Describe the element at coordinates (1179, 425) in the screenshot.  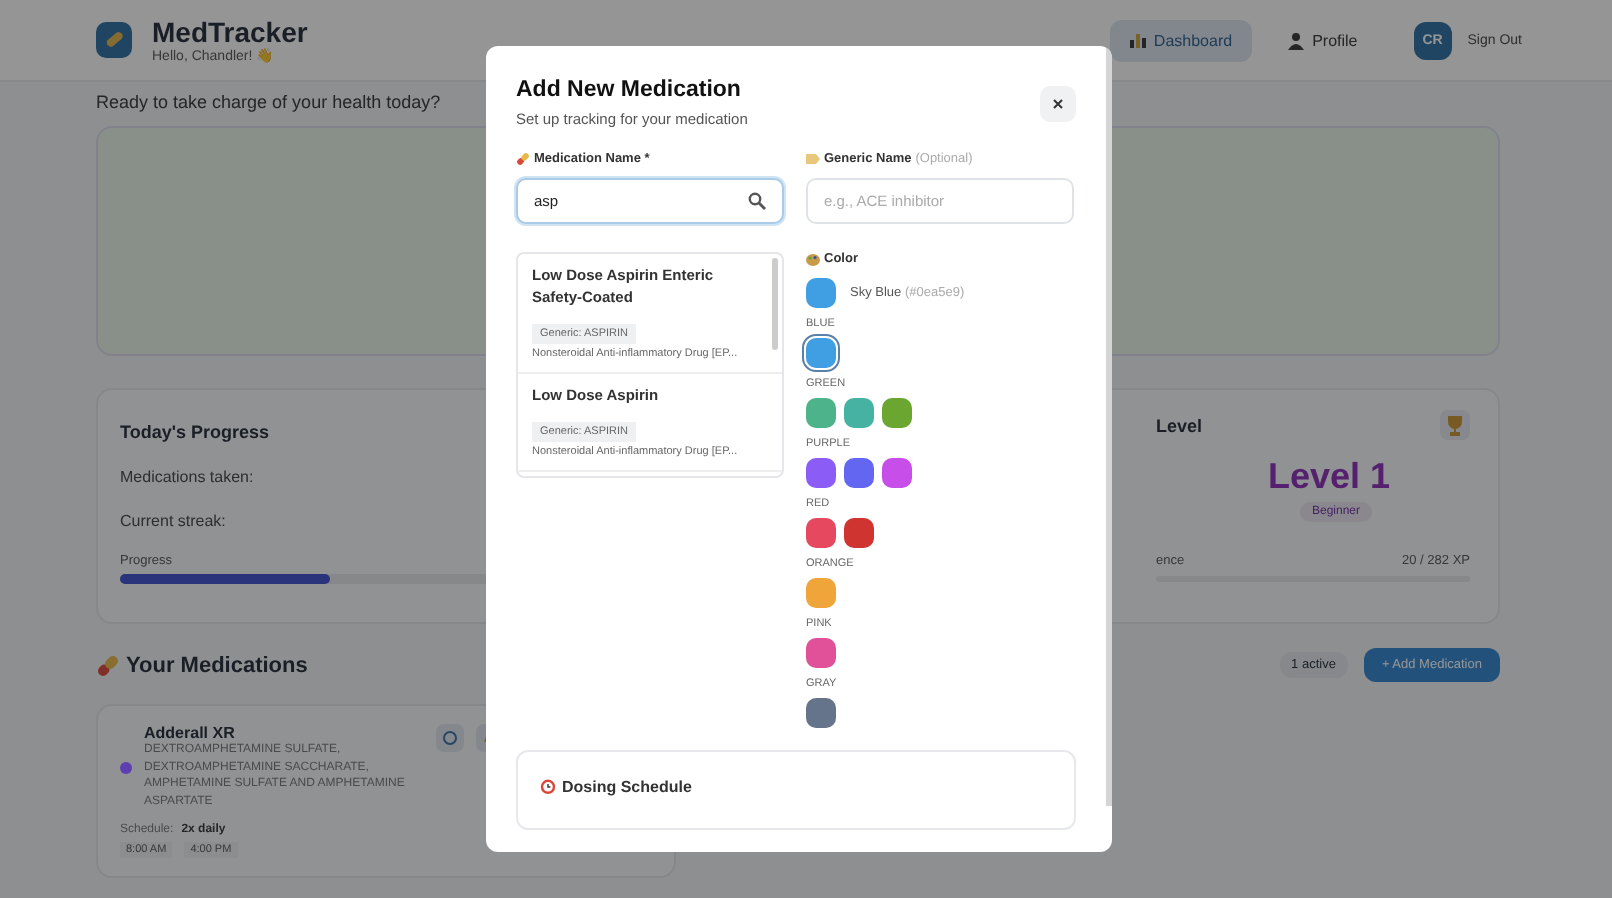
I see `card-title: Level` at that location.